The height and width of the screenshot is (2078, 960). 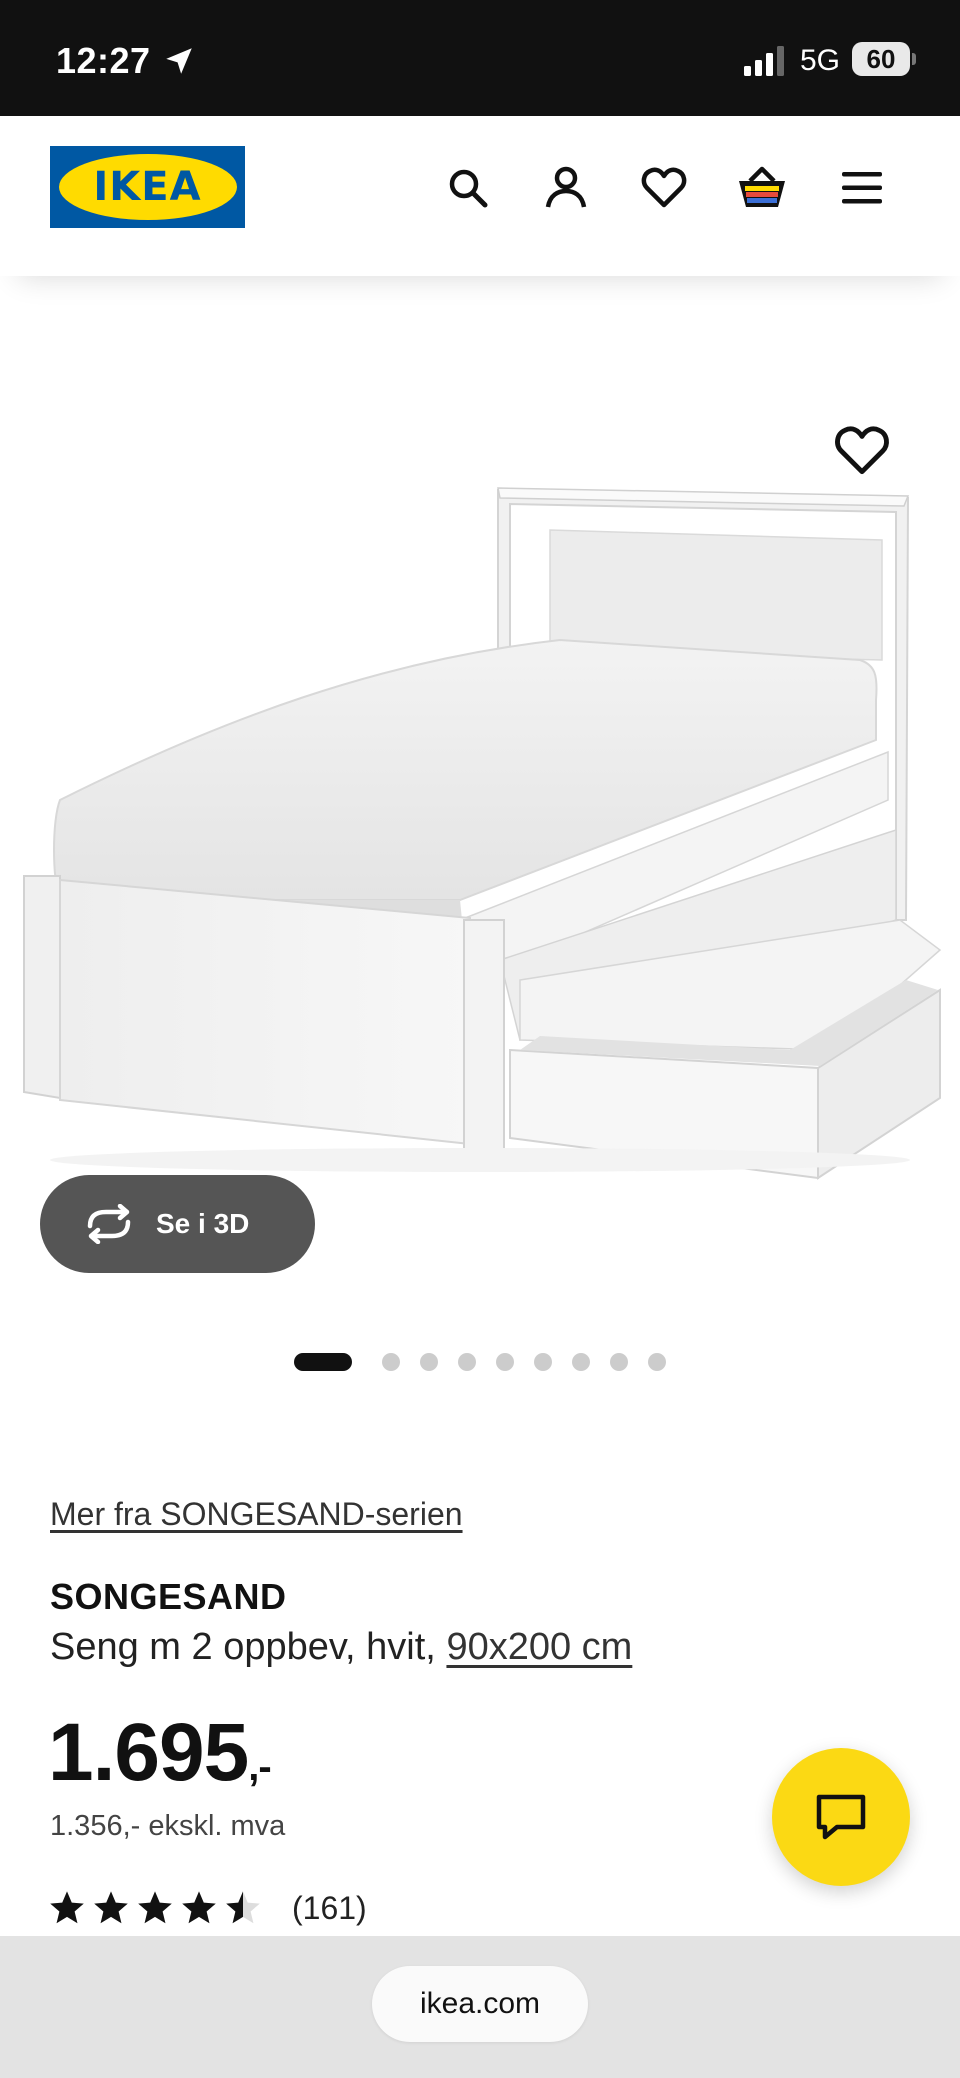 I want to click on product-price: 1.695,-, so click(x=160, y=1753).